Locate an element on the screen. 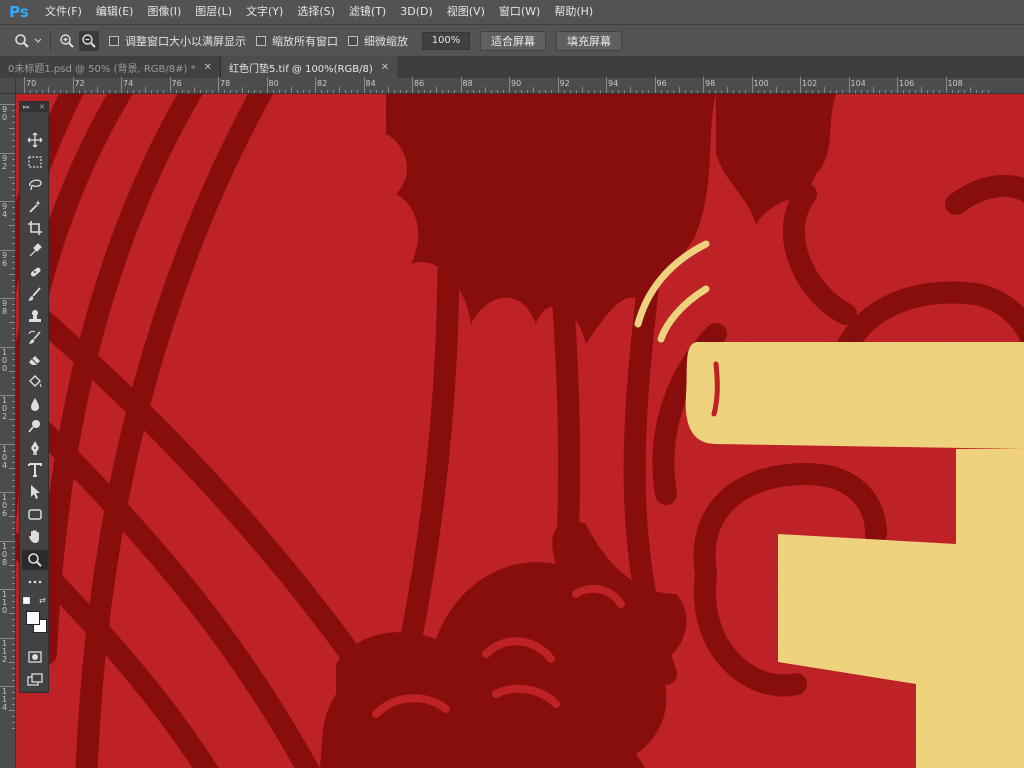  vertical-ruler: 90 92 94 96 98 100 102 104 106 108 110 112 114 is located at coordinates (8, 431).